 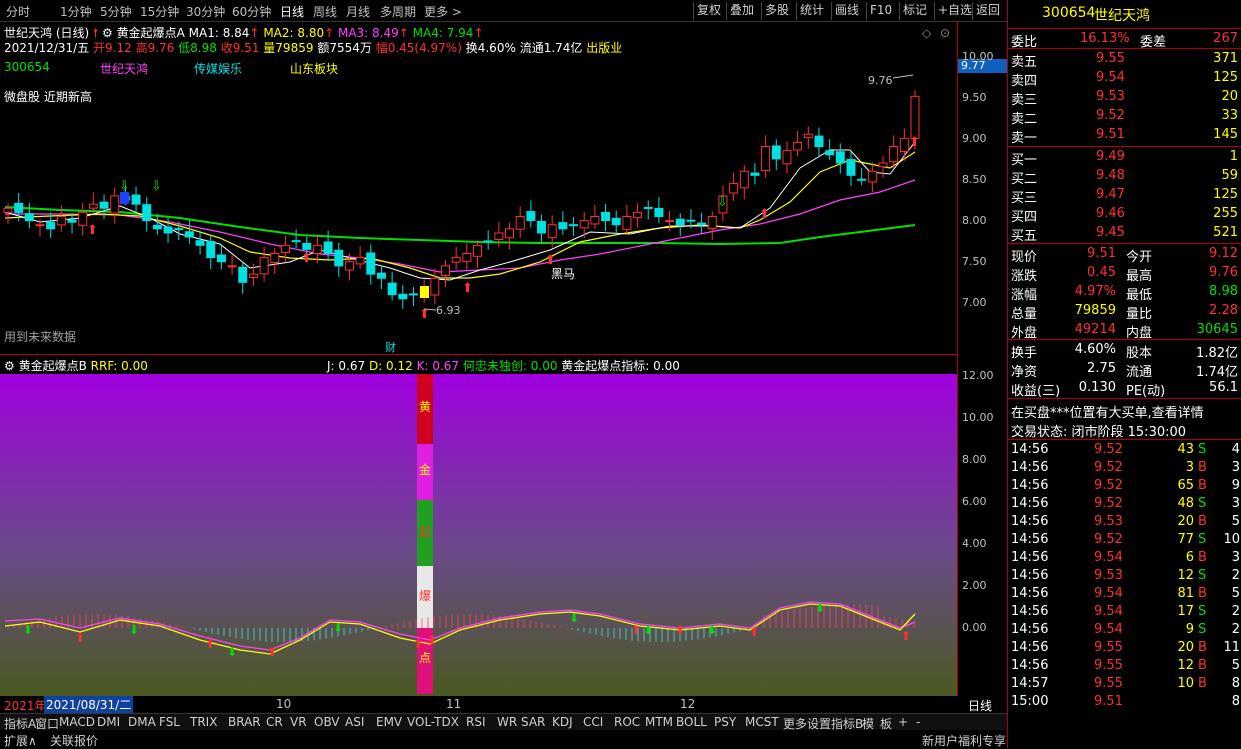 I want to click on tab-30min: 30分钟, so click(x=205, y=11).